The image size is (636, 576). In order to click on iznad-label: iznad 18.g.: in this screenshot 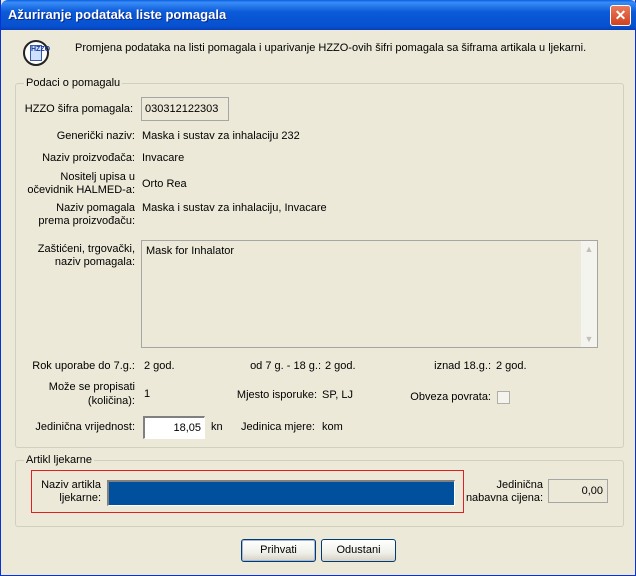, I will do `click(462, 366)`.